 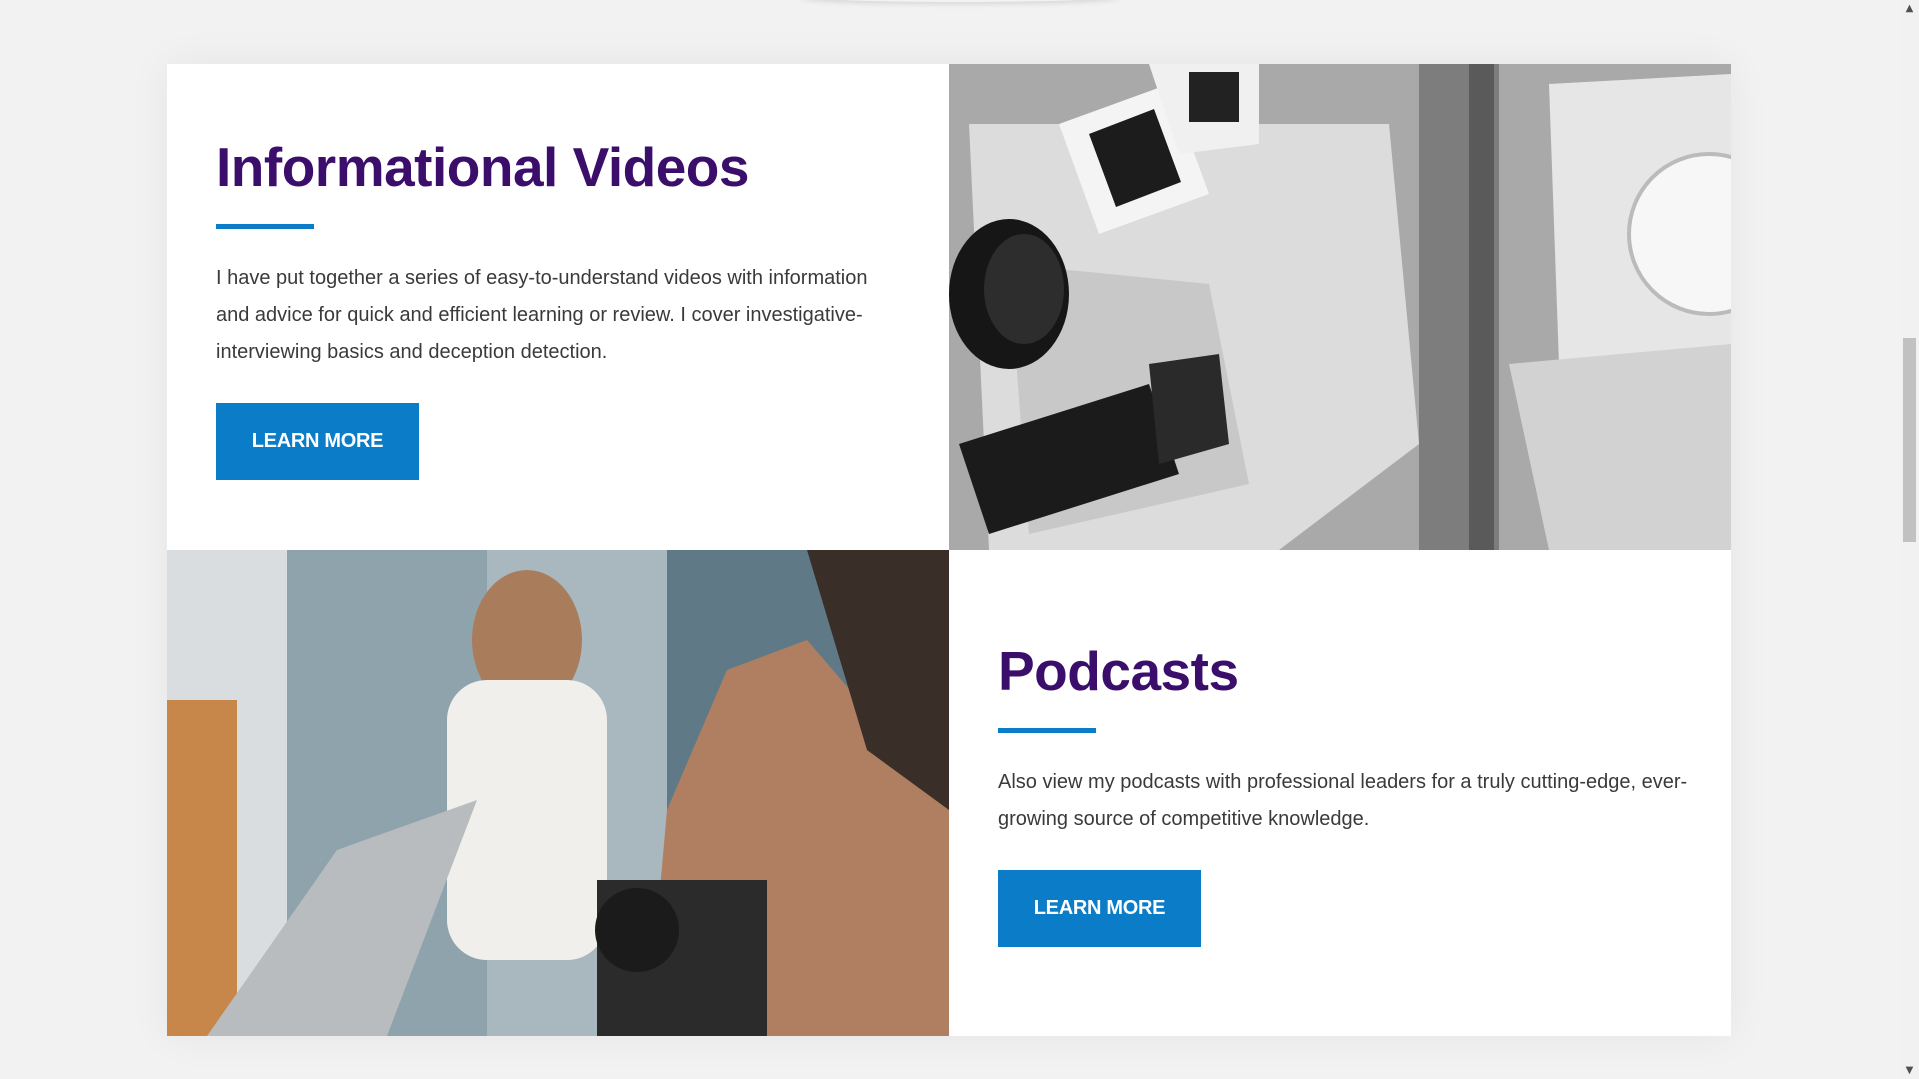 I want to click on podcasts-learn-more-button: LEARN MORE, so click(x=1099, y=908).